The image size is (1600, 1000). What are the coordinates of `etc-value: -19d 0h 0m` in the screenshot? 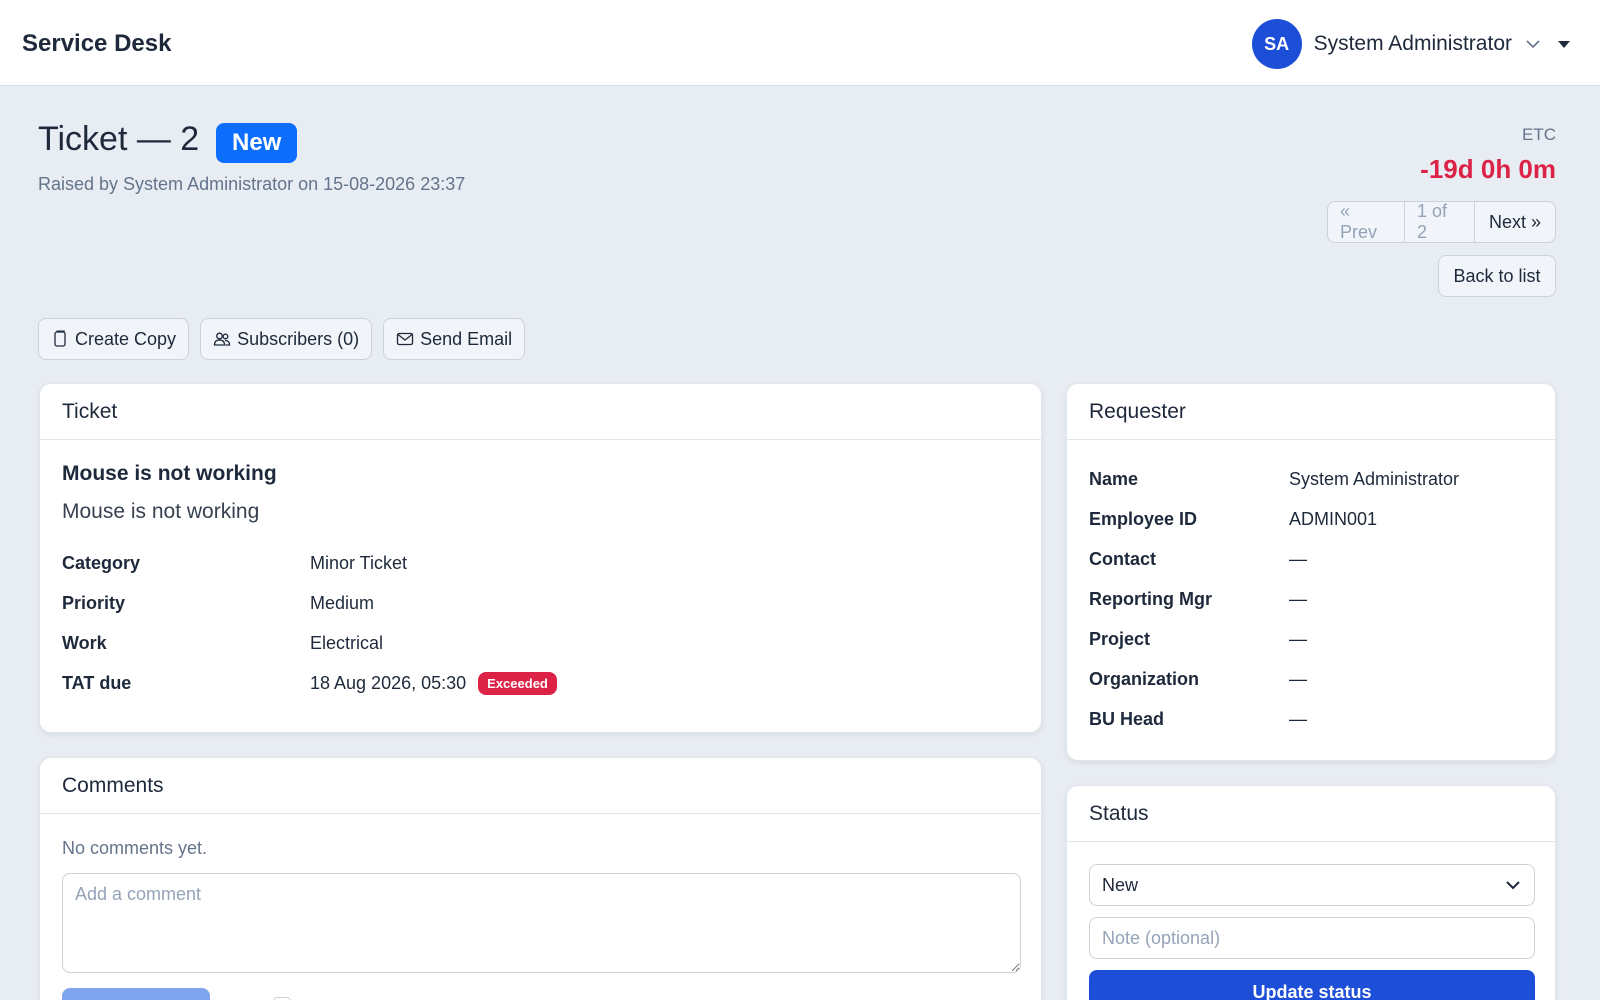 It's located at (1488, 169).